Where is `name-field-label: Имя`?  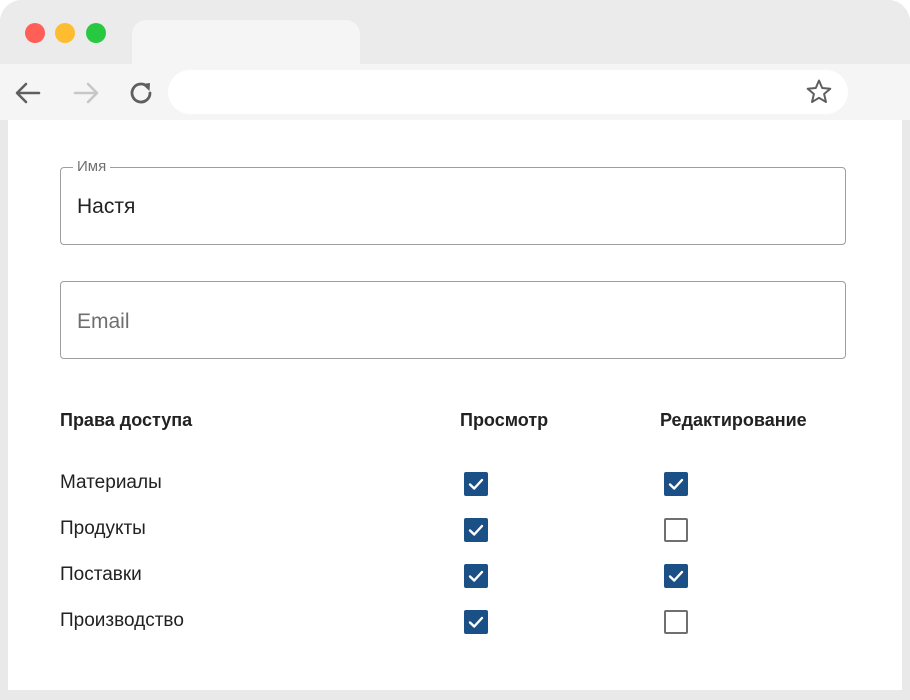
name-field-label: Имя is located at coordinates (92, 166).